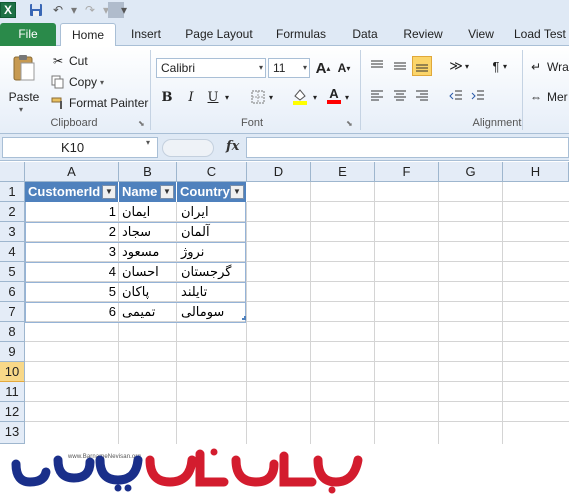 This screenshot has height=499, width=569. What do you see at coordinates (72, 312) in the screenshot?
I see `cell-customerid: 6` at bounding box center [72, 312].